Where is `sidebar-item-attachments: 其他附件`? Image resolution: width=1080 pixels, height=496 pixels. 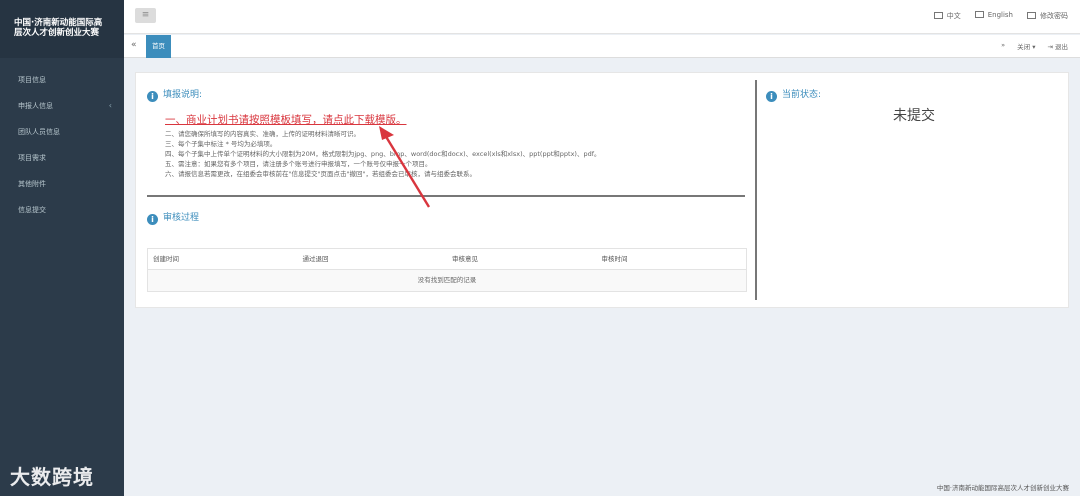
sidebar-item-attachments: 其他附件 is located at coordinates (62, 184).